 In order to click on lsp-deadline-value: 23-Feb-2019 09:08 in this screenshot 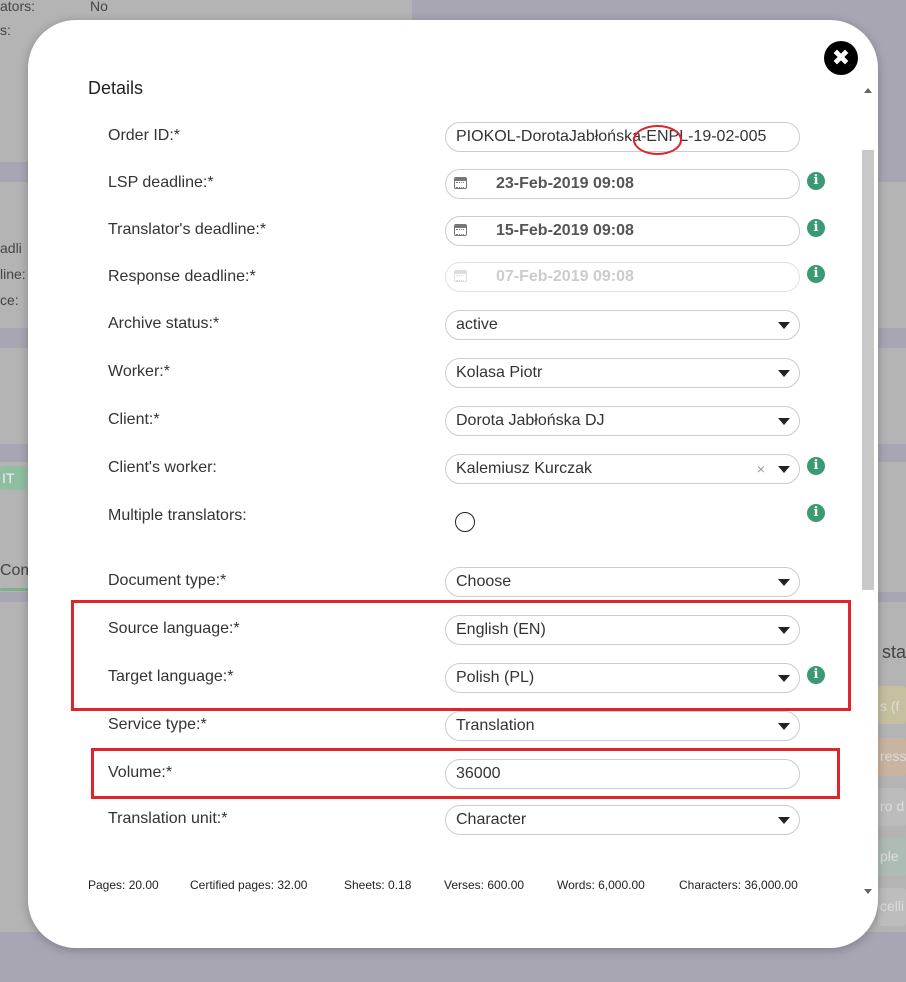, I will do `click(565, 183)`.